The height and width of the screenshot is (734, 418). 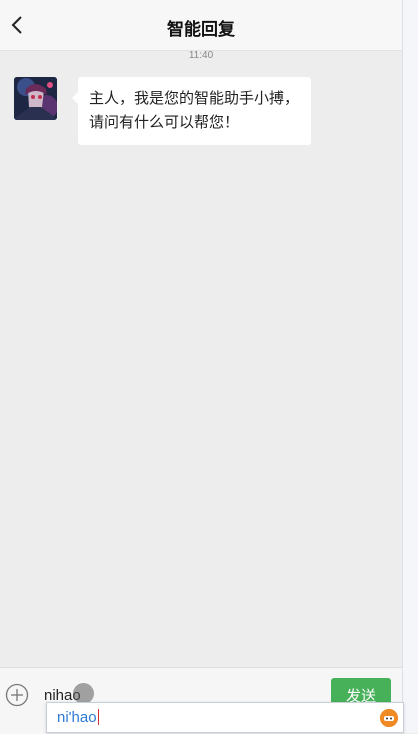 I want to click on ime-composition-value: ni'hao, so click(x=77, y=717).